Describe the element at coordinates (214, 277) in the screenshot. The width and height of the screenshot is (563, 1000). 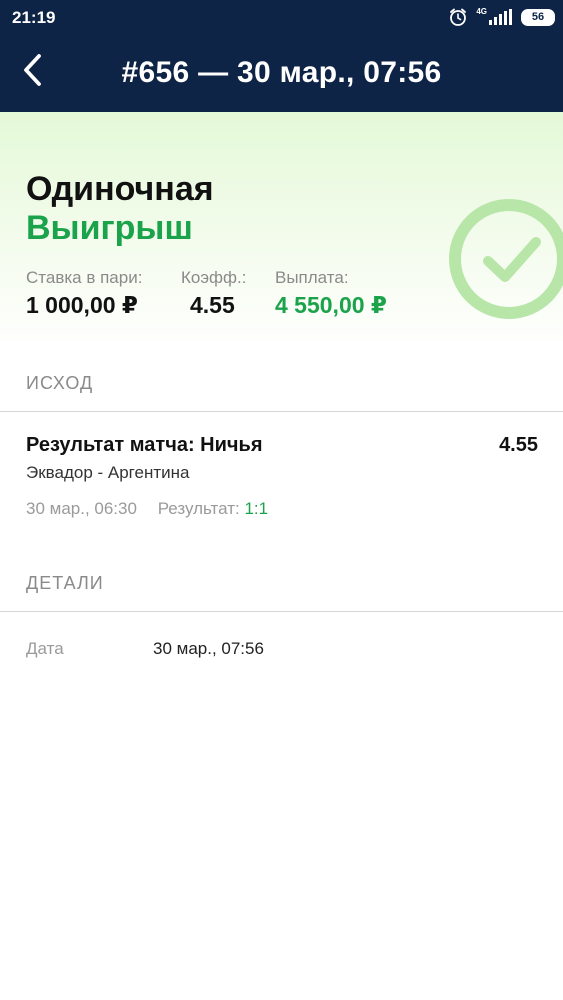
I see `odds-label: Коэфф.:` at that location.